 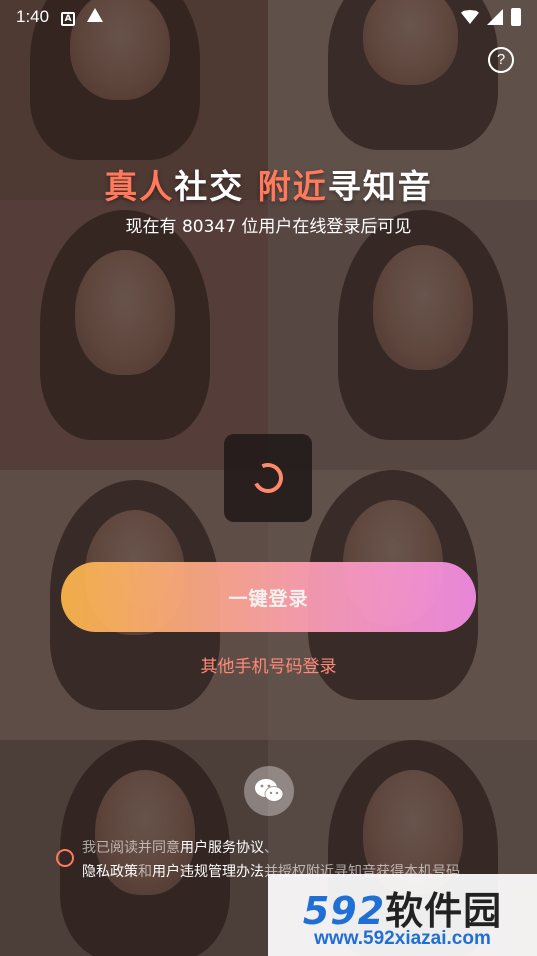 I want to click on notification-a-icon: A, so click(x=68, y=17).